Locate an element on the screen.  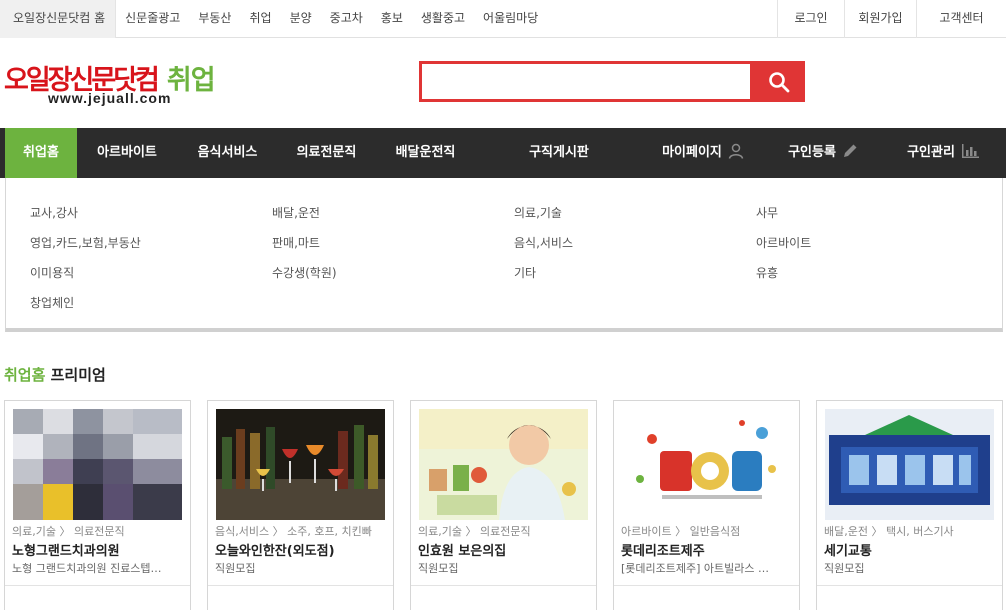
category-link: 아르바이트 is located at coordinates (783, 242).